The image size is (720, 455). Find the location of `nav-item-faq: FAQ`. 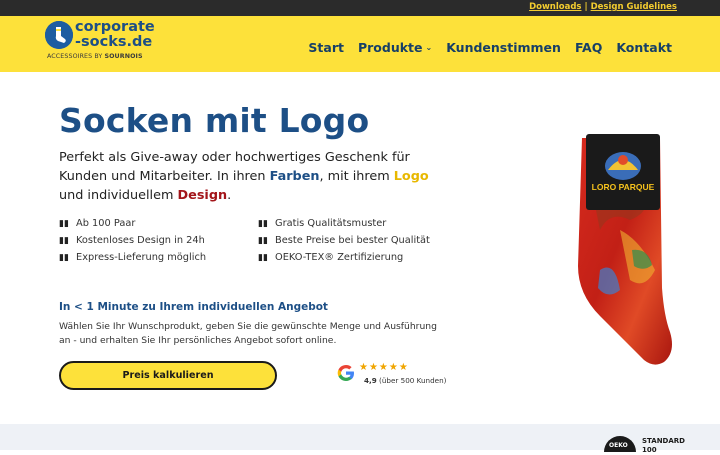

nav-item-faq: FAQ is located at coordinates (588, 47).